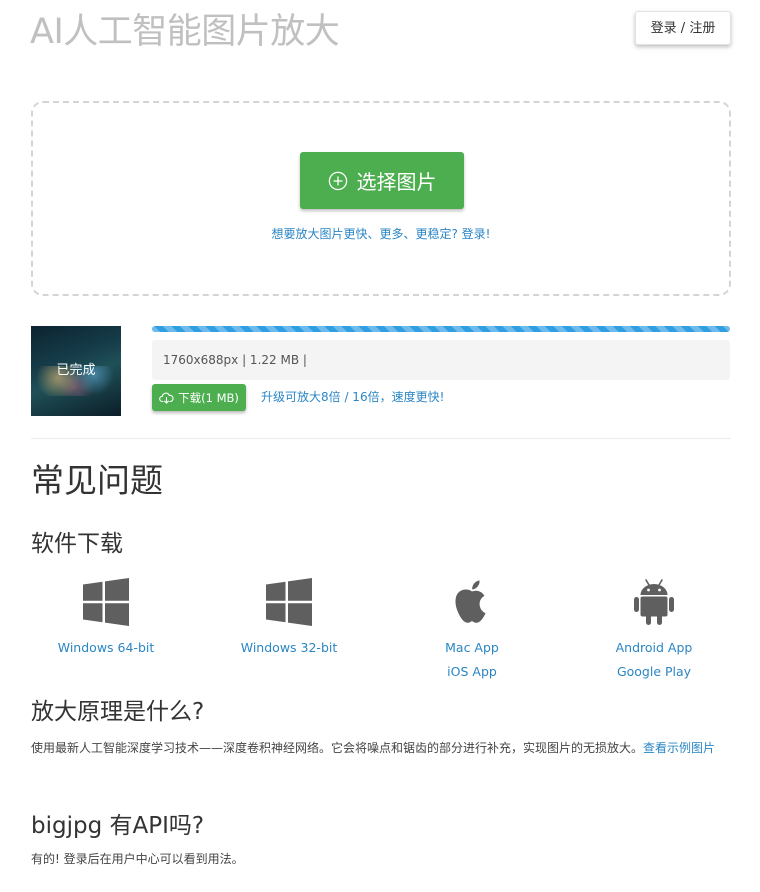 This screenshot has width=760, height=892. I want to click on download-label: 下载(1 MB), so click(208, 397).